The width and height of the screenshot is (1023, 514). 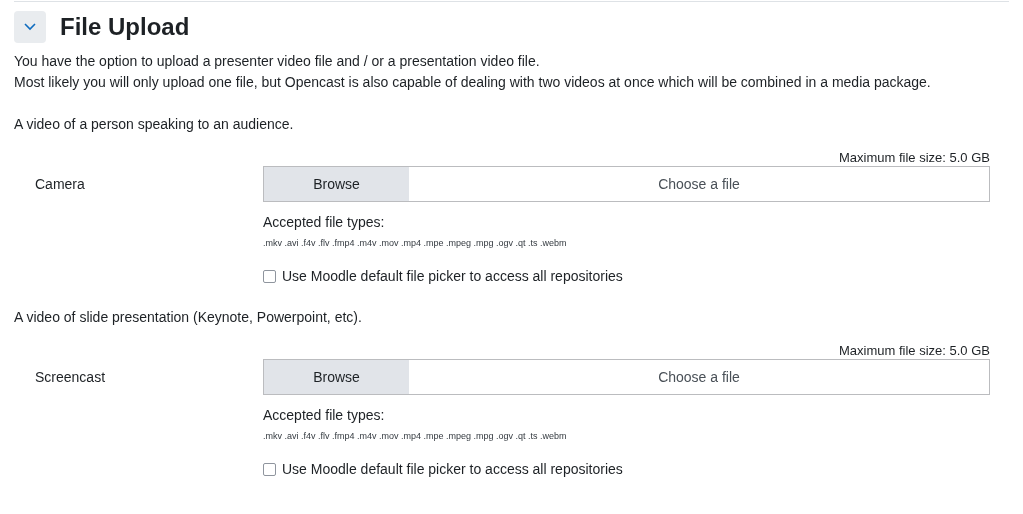 What do you see at coordinates (473, 82) in the screenshot?
I see `intro-text: Most likely you will only upload one file, but Opencast is also capable of dealing with two videos at once which will be combined in a media package.` at bounding box center [473, 82].